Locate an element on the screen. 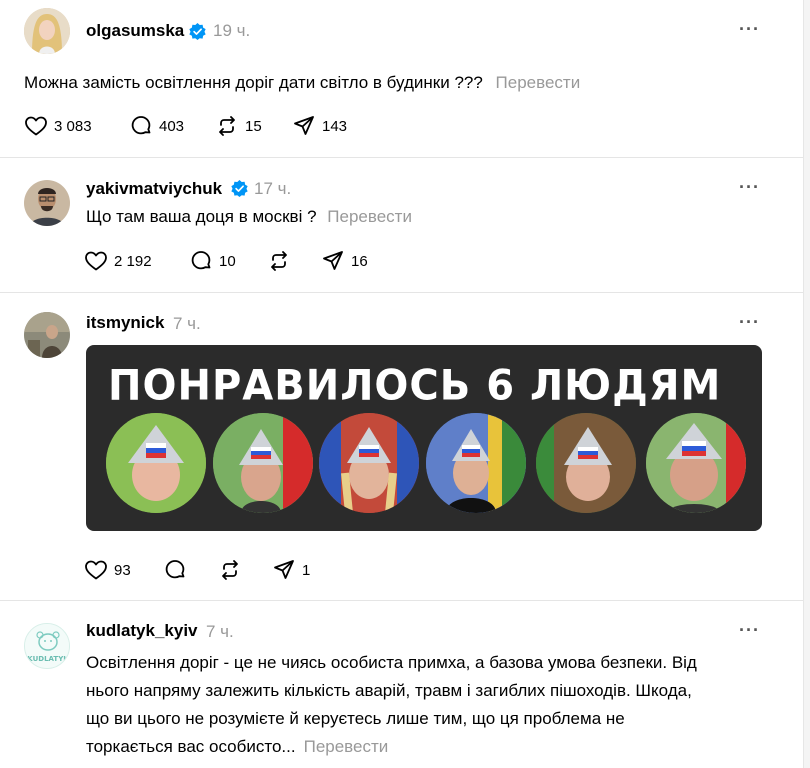  share-button: 1 is located at coordinates (291, 570).